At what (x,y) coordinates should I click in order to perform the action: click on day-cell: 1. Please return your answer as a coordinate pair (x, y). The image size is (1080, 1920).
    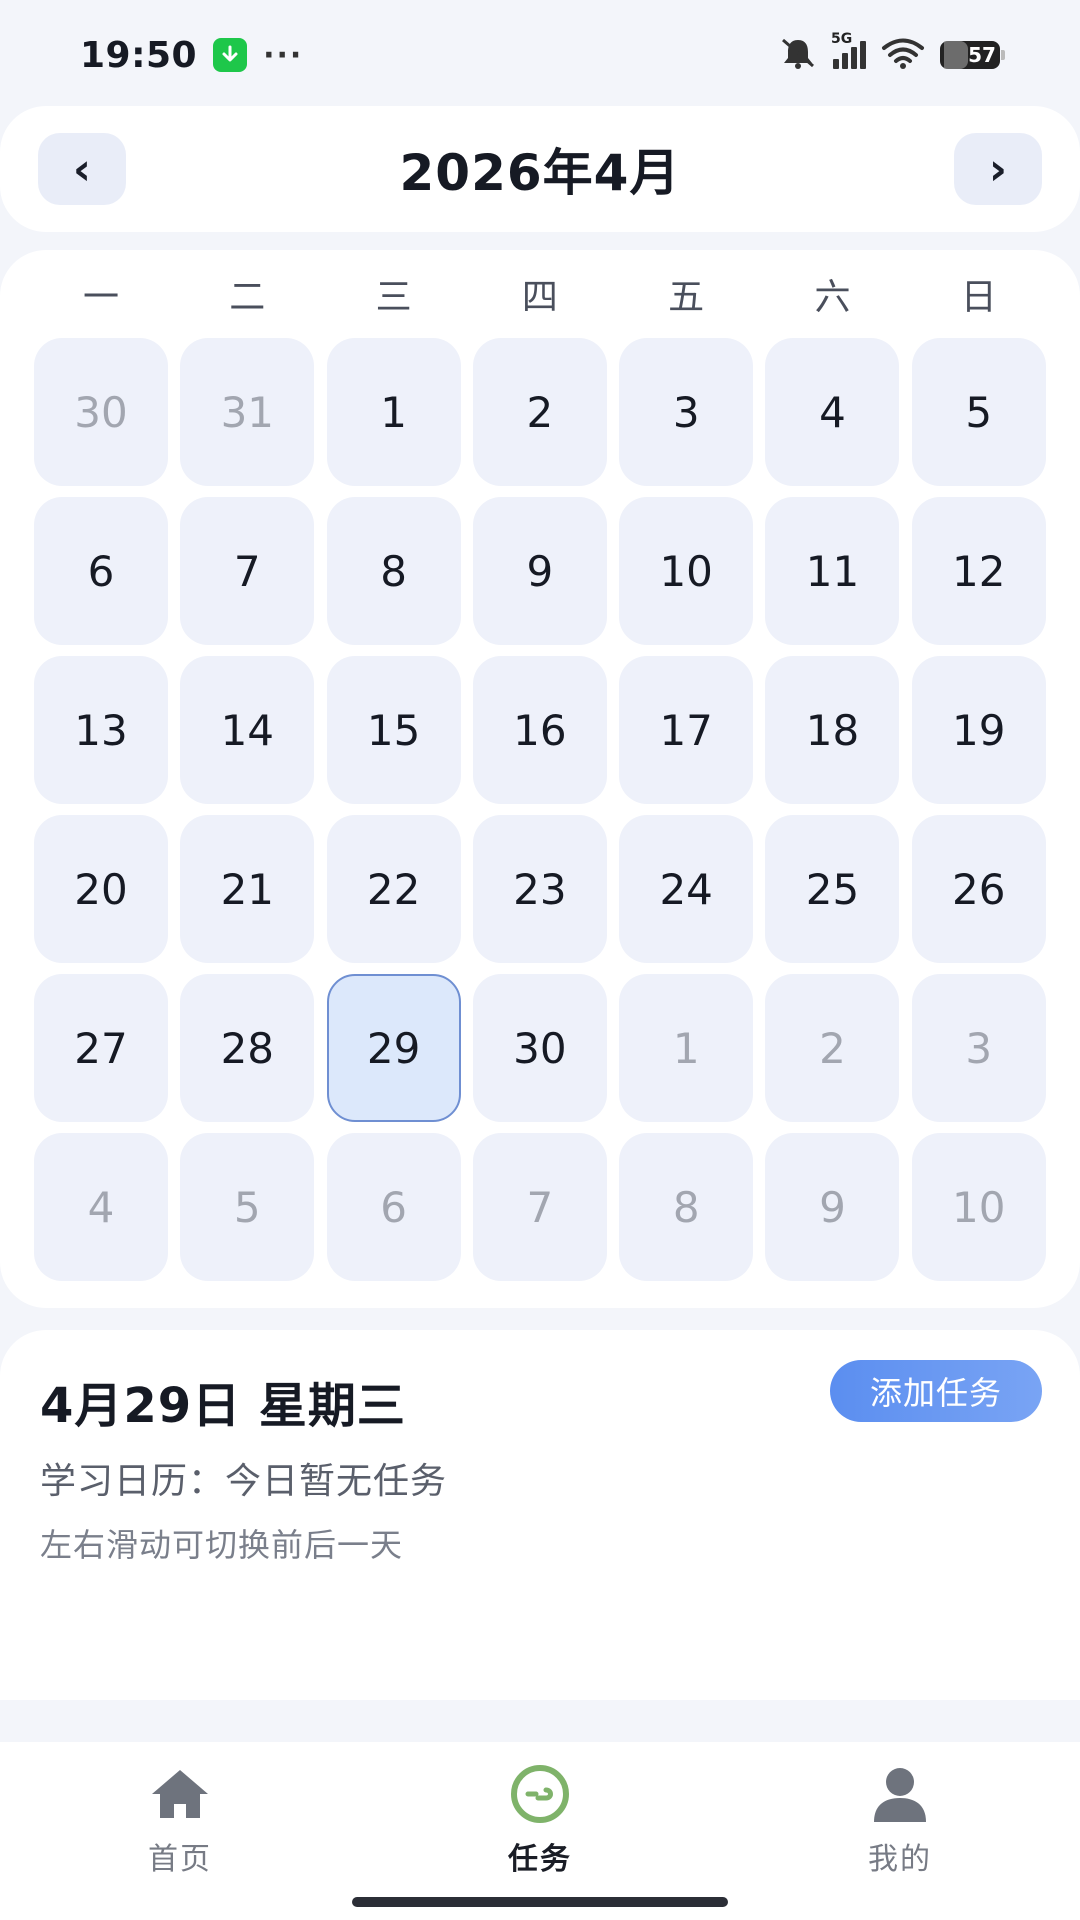
    Looking at the image, I should click on (393, 412).